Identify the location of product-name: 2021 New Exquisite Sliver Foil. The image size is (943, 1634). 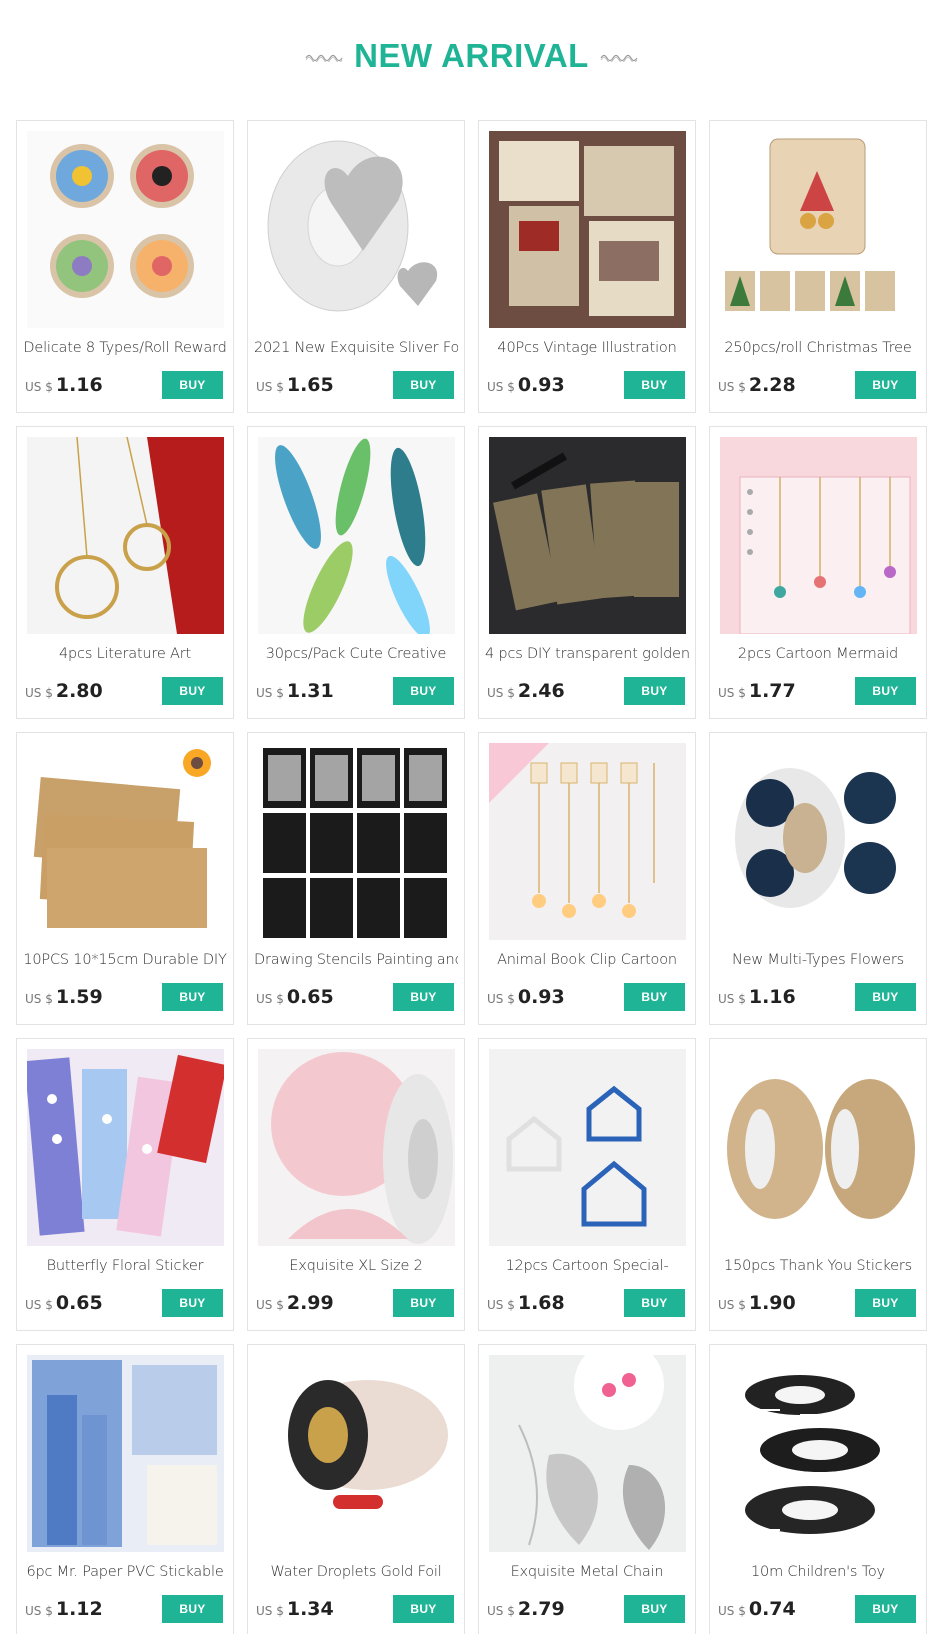
(356, 350).